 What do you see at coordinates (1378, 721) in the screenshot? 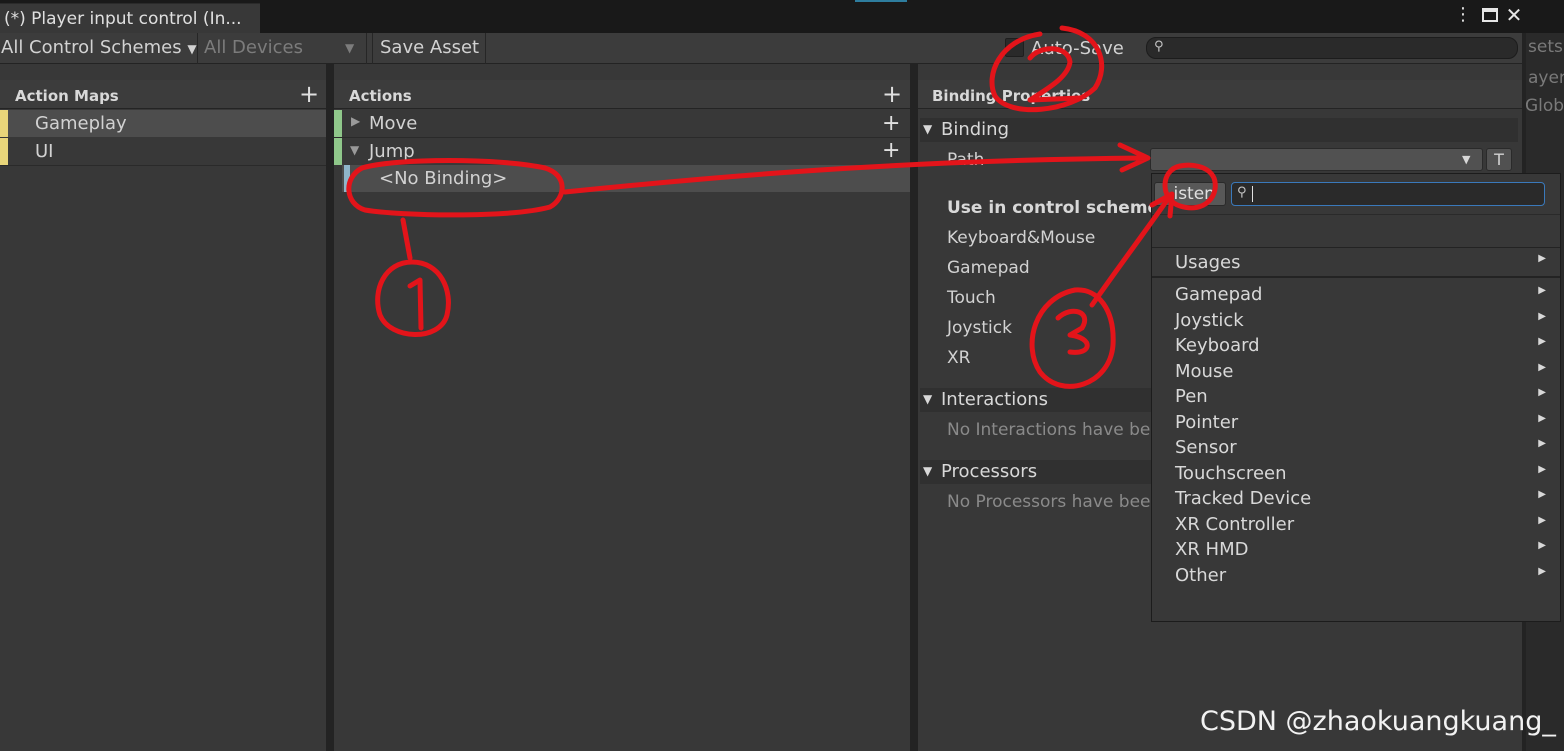
I see `watermark: CSDN @zhaokuangkuang_` at bounding box center [1378, 721].